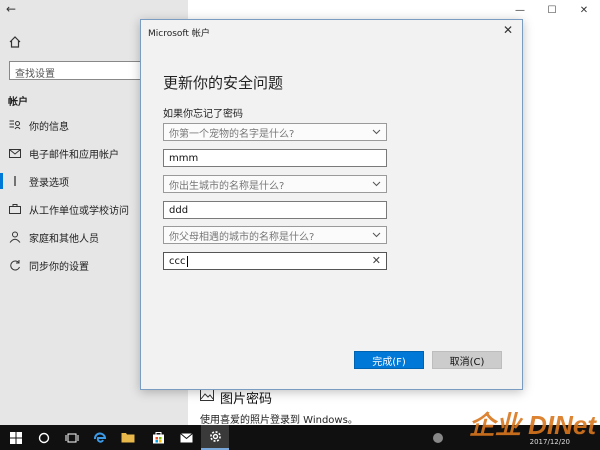 Image resolution: width=600 pixels, height=450 pixels. I want to click on answer-1-input: mmm, so click(275, 158).